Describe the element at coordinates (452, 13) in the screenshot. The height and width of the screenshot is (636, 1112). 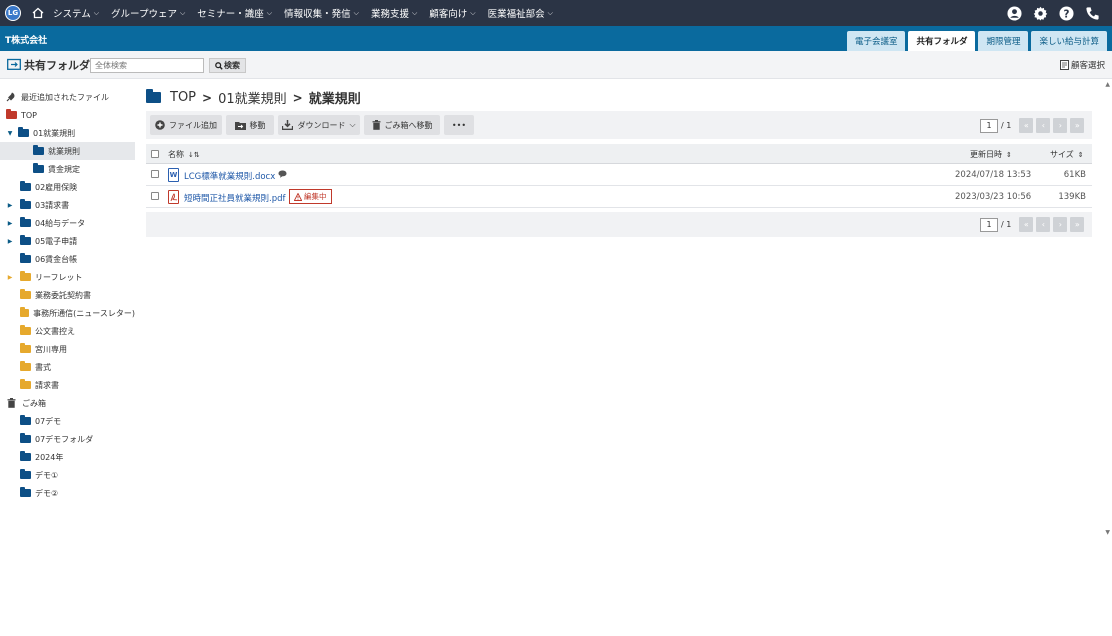
I see `nav-customer: 顧客向け ⌵` at that location.